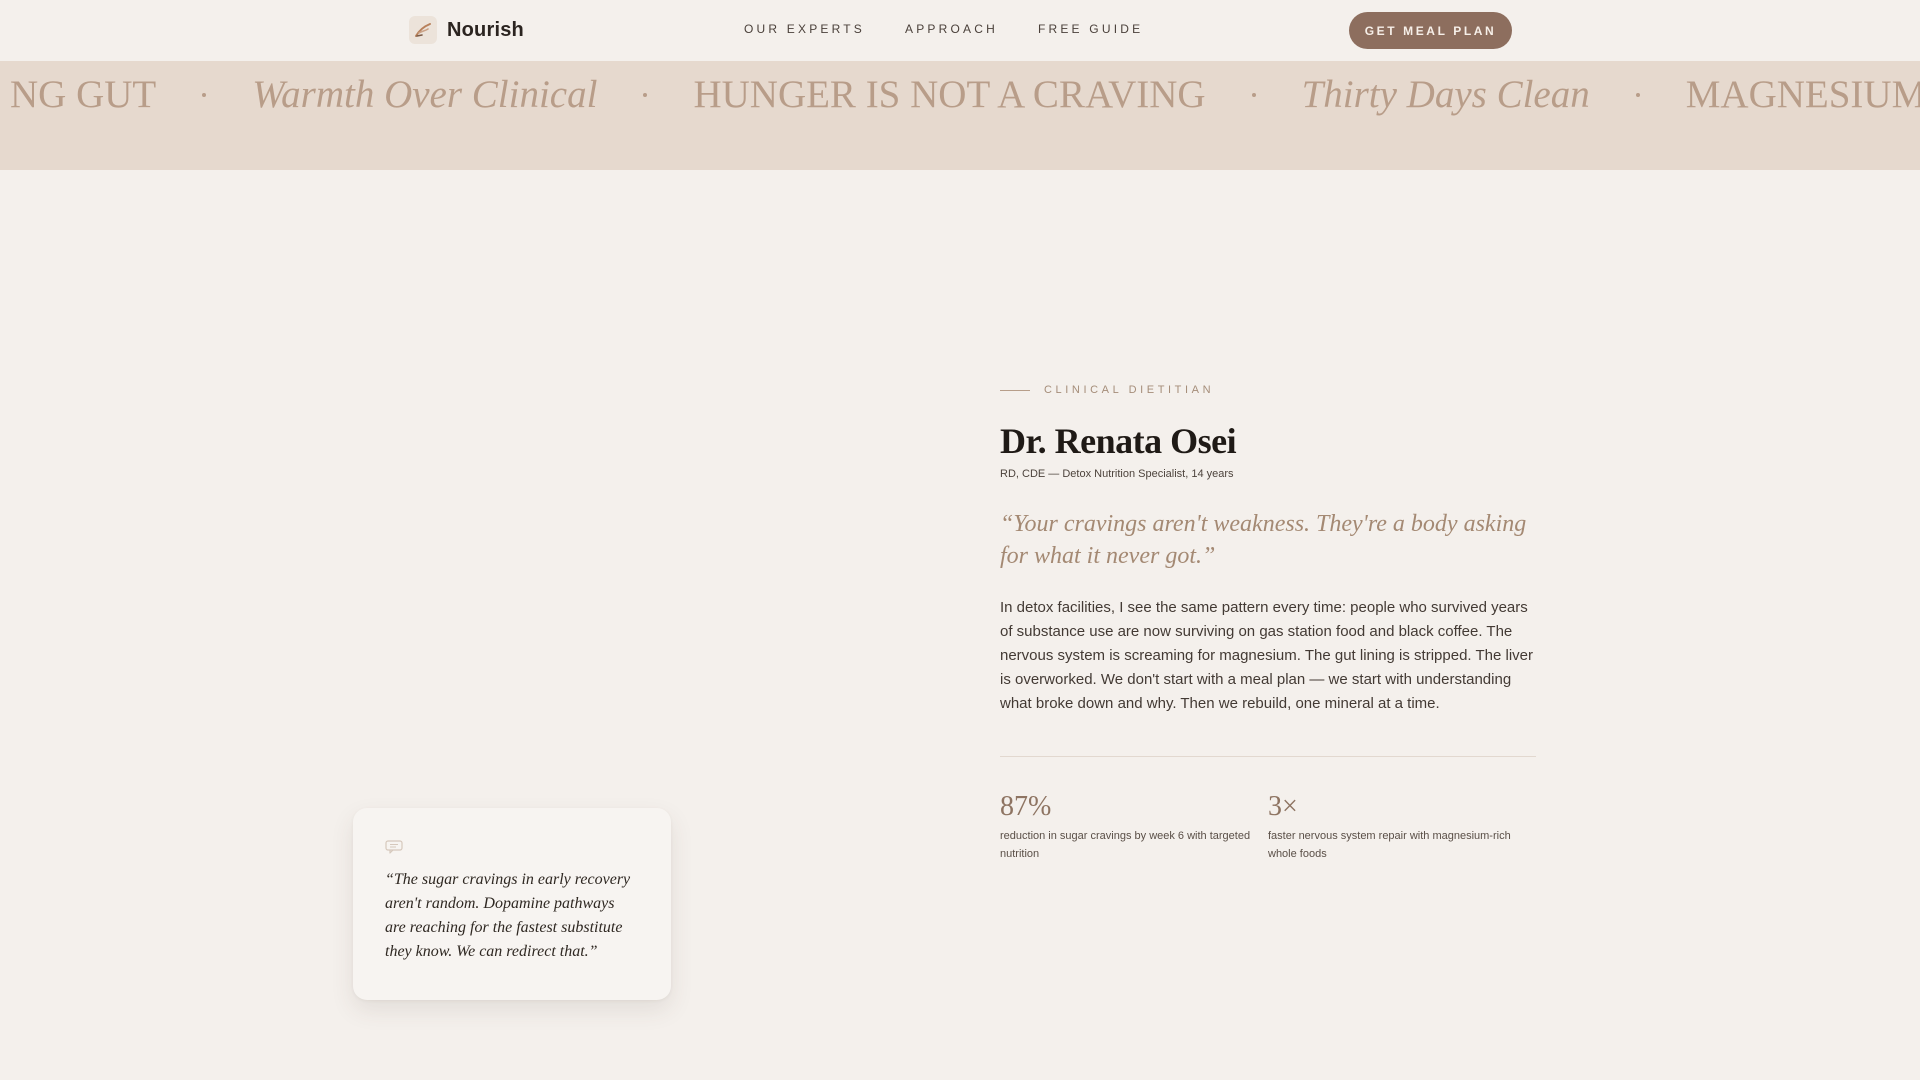 This screenshot has height=1080, width=1920. What do you see at coordinates (425, 94) in the screenshot?
I see `marquee-item: Warmth Over Clinical` at bounding box center [425, 94].